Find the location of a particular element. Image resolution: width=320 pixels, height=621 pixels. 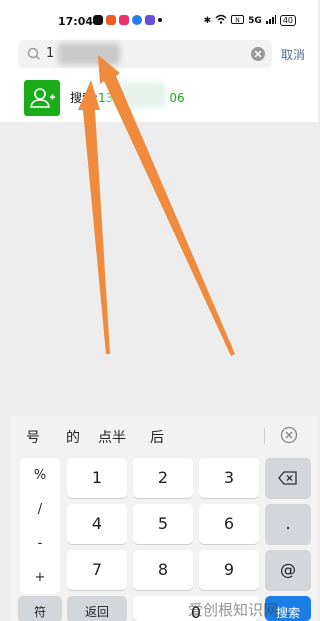

key-1: 1 is located at coordinates (97, 478).